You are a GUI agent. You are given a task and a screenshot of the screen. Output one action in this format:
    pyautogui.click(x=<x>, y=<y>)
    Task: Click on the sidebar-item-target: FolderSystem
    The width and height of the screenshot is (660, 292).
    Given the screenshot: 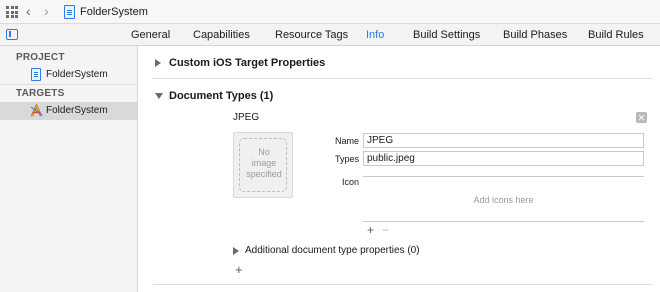 What is the action you would take?
    pyautogui.click(x=68, y=111)
    